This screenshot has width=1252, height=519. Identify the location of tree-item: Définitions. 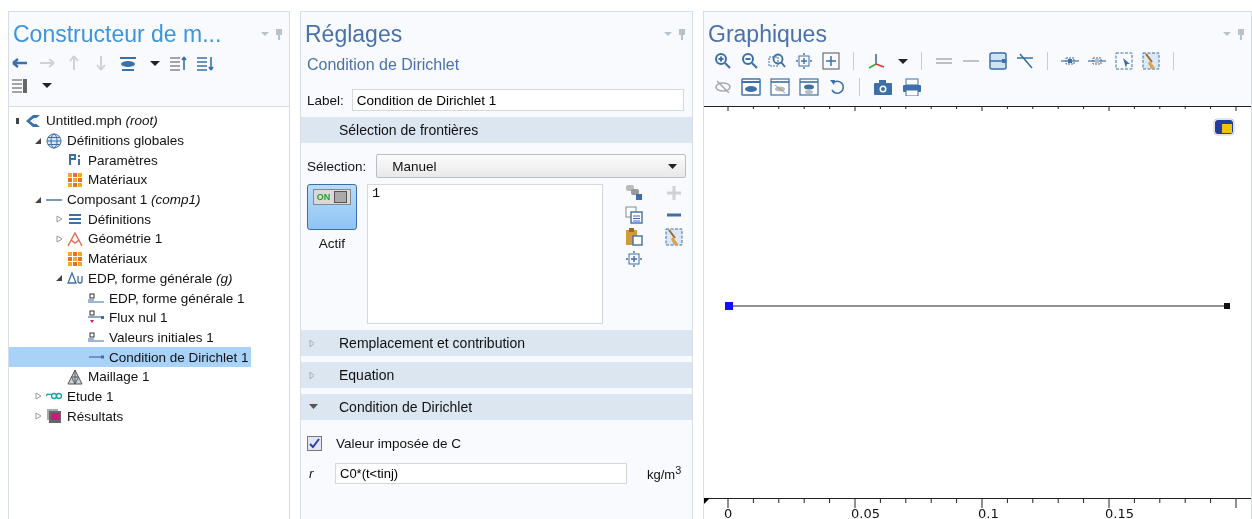
(81, 219).